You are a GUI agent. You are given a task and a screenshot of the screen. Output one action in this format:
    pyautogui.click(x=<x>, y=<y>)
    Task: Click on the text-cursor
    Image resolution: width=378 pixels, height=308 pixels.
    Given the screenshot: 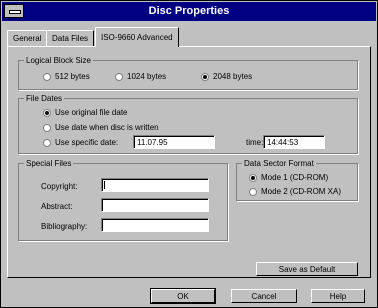 What is the action you would take?
    pyautogui.click(x=104, y=185)
    